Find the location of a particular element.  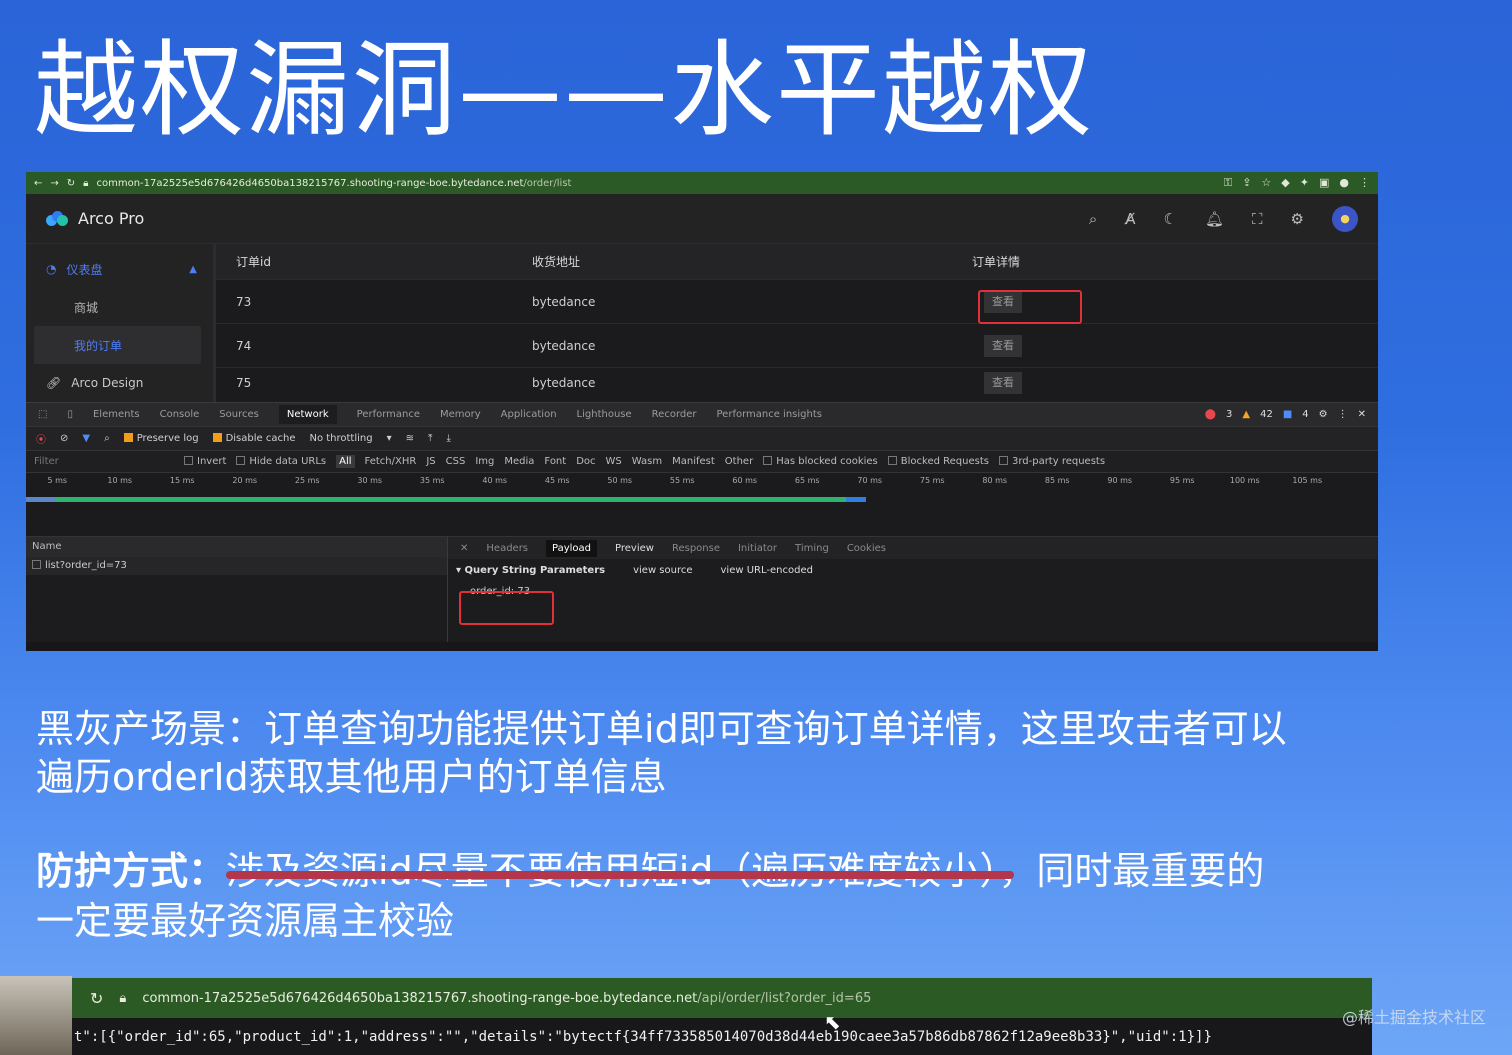

clear-icon: ⊘ is located at coordinates (64, 438).